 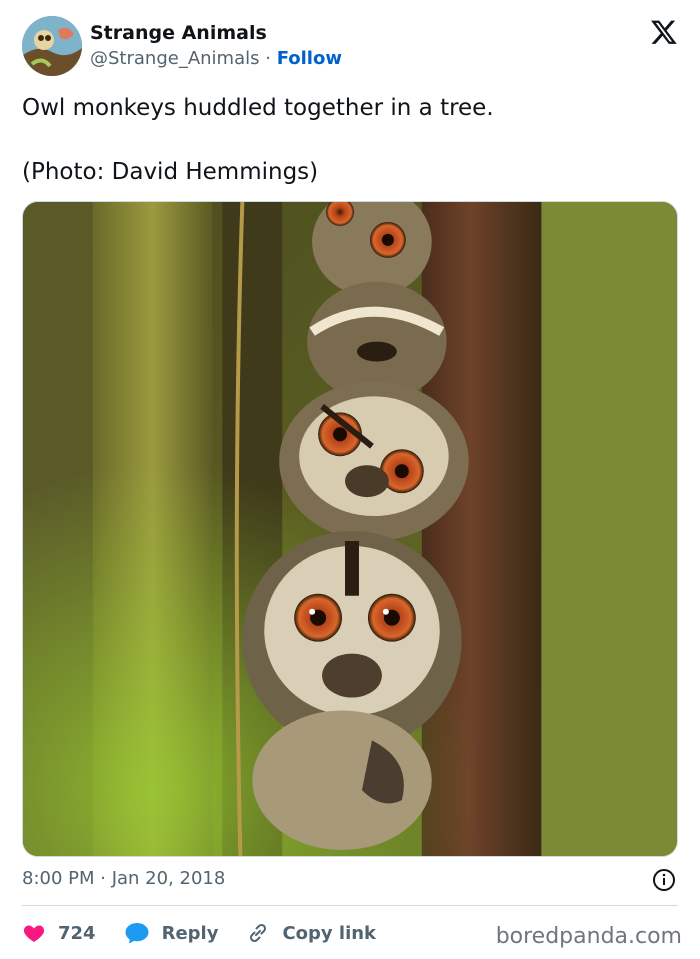 What do you see at coordinates (52, 46) in the screenshot?
I see `author-avatar` at bounding box center [52, 46].